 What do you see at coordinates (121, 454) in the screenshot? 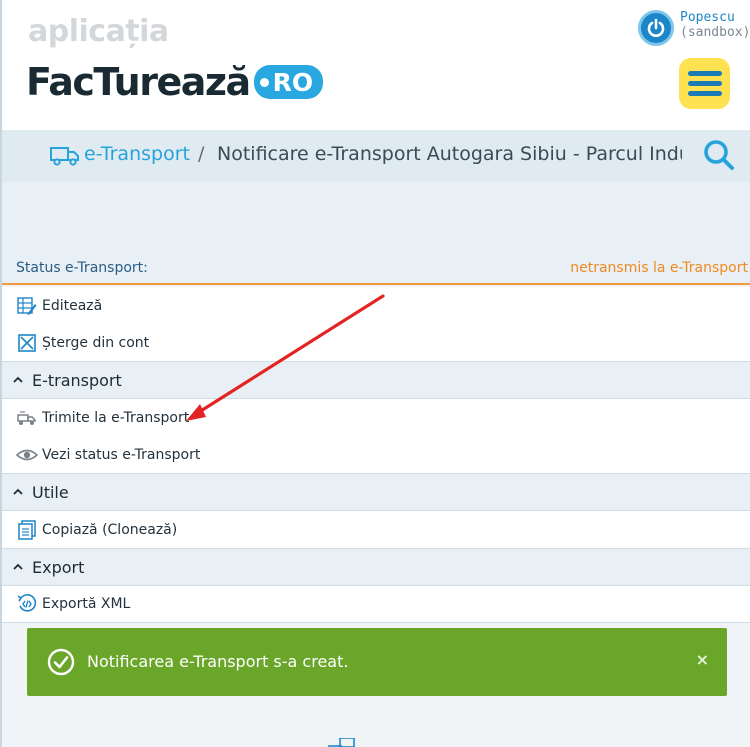
I see `view-status-label: Vezi status e-Transport` at bounding box center [121, 454].